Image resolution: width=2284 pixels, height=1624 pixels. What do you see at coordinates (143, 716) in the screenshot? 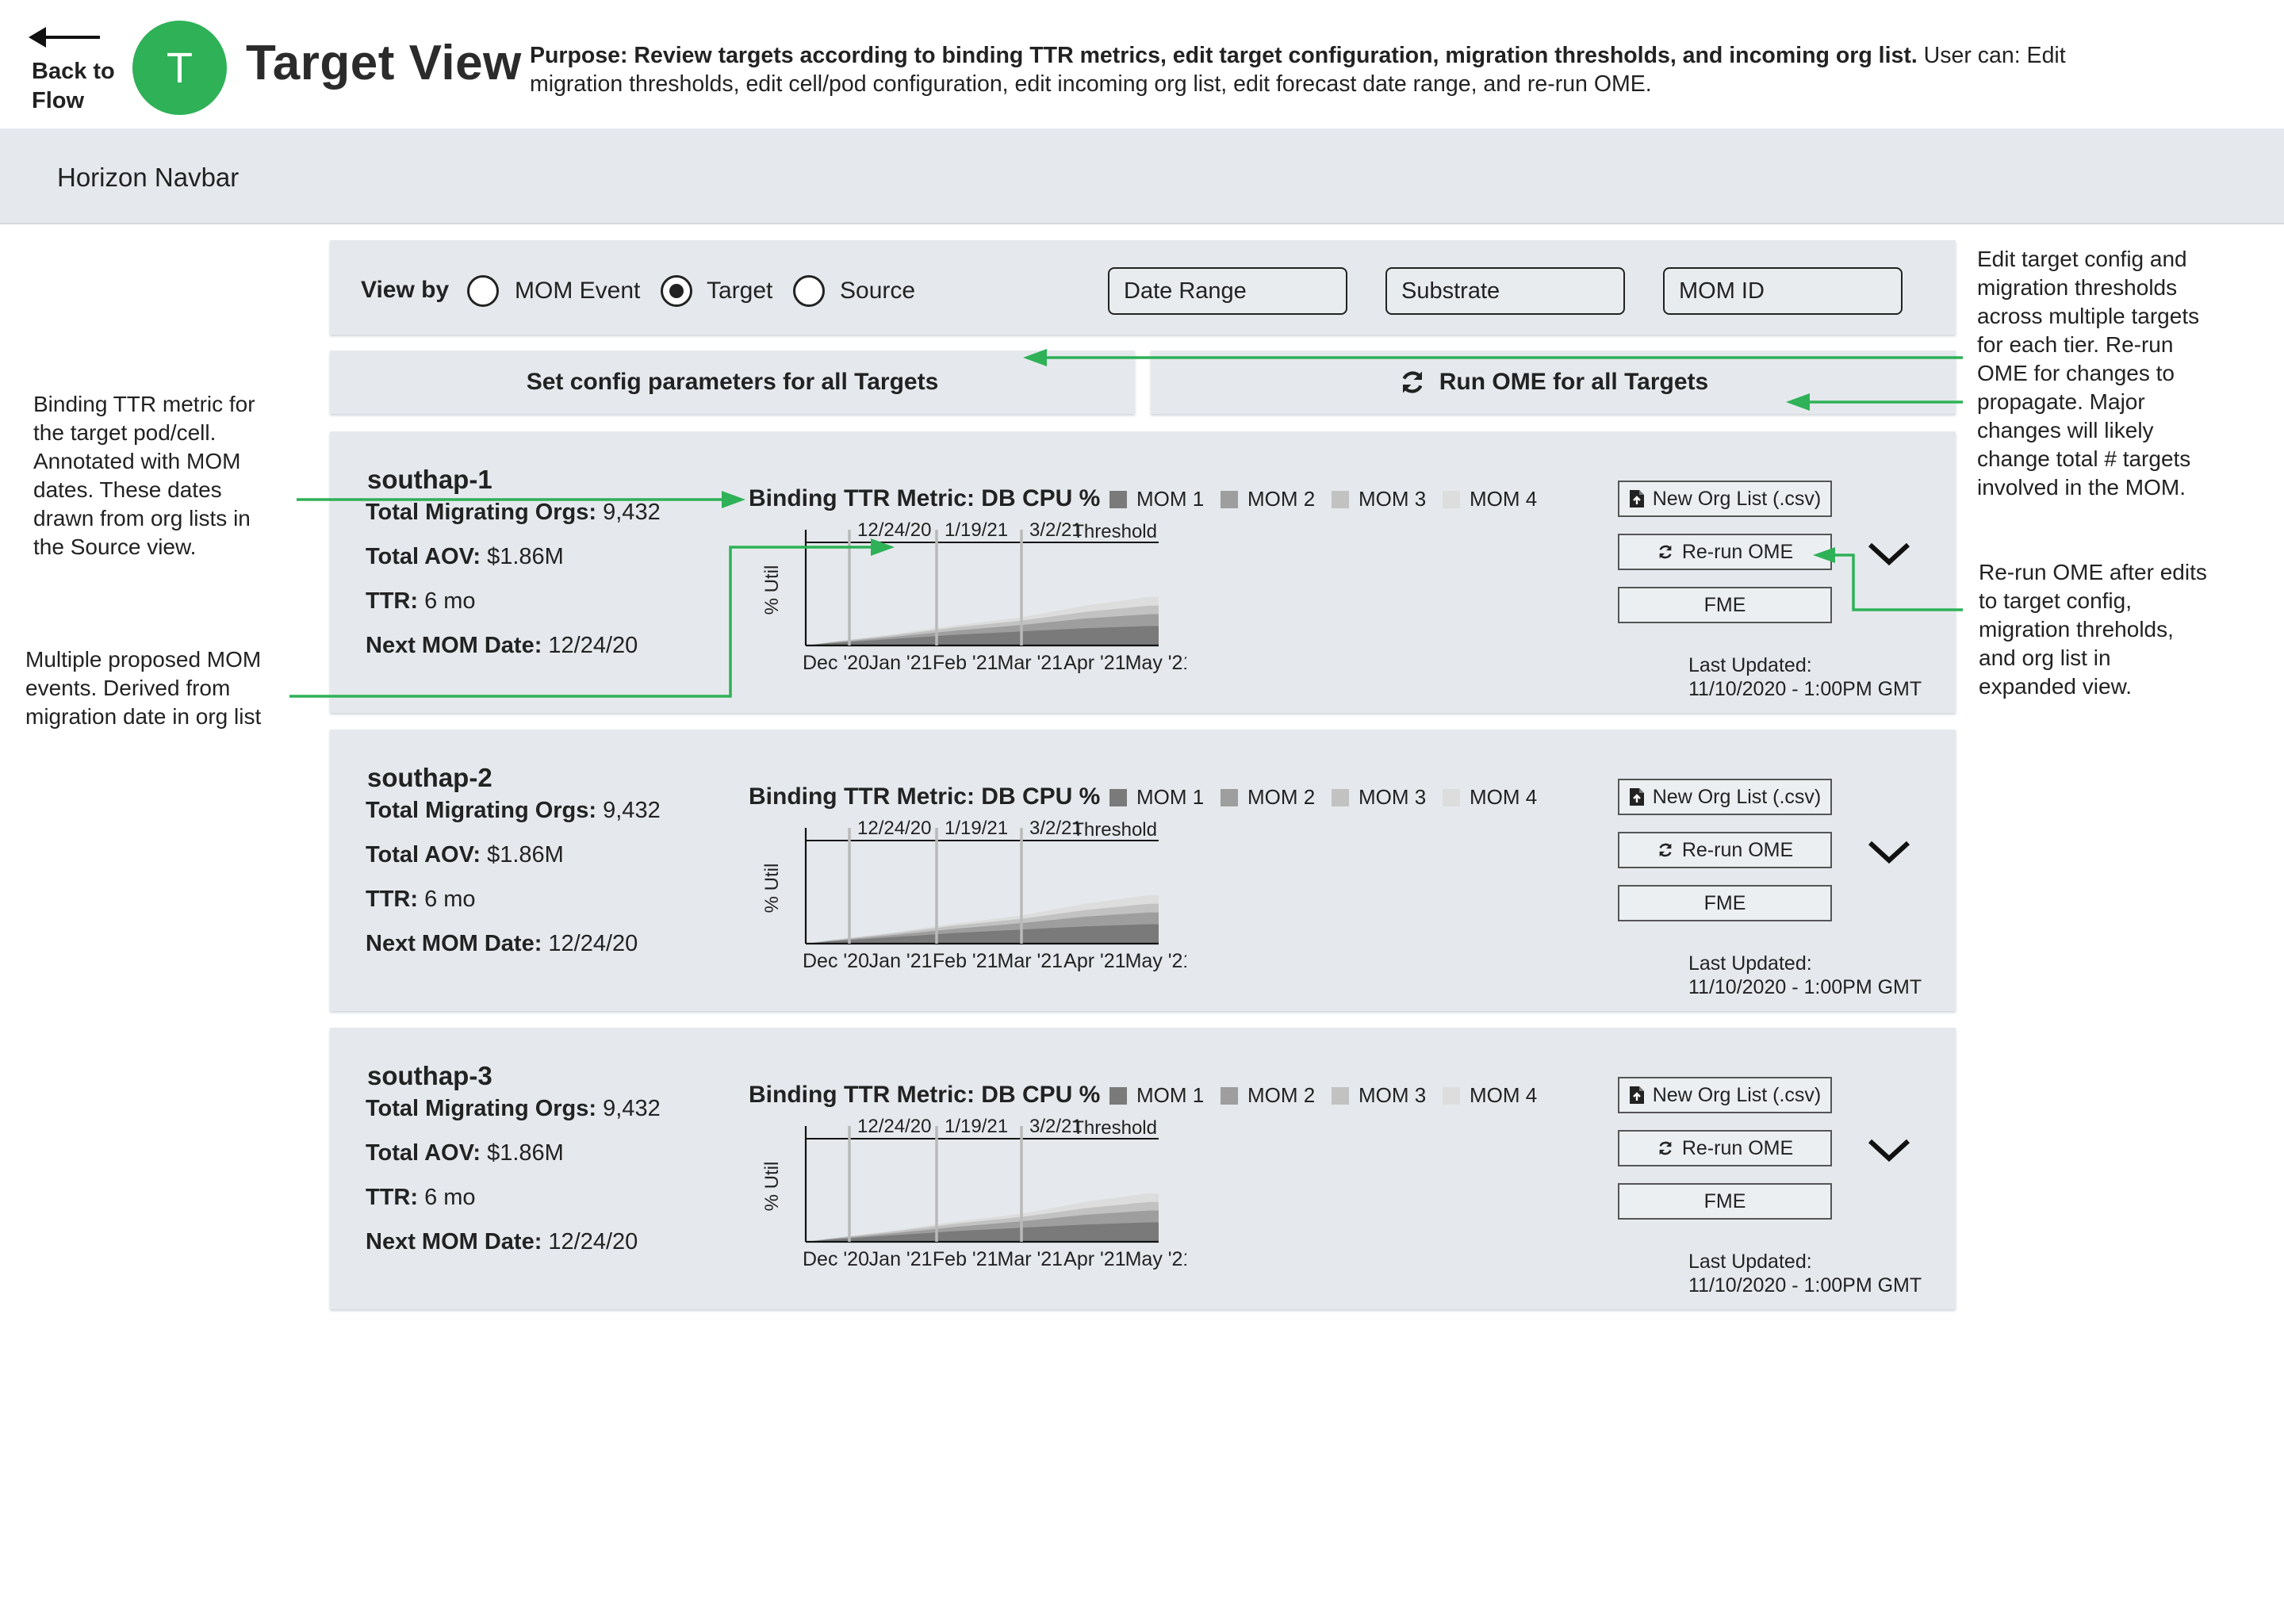
I see `annotation-line: migration date in org list` at bounding box center [143, 716].